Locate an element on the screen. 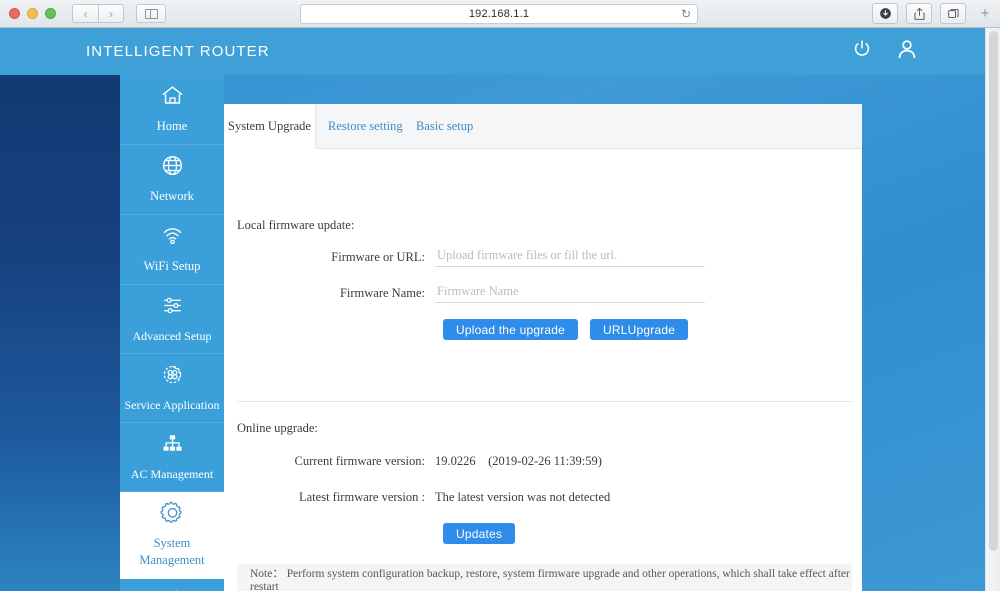 This screenshot has width=1000, height=591. home-icon is located at coordinates (172, 98).